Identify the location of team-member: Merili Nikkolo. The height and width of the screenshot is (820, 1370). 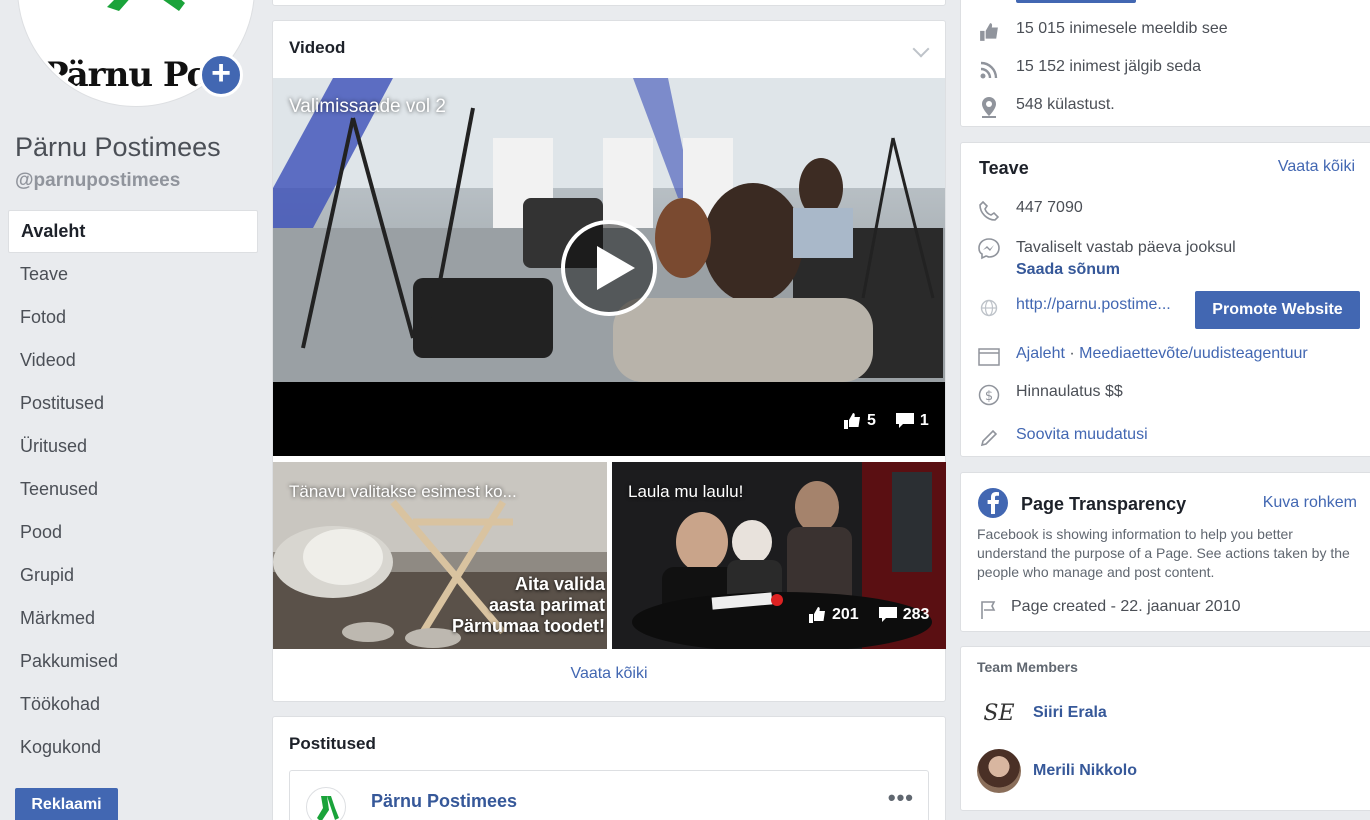
(1057, 771).